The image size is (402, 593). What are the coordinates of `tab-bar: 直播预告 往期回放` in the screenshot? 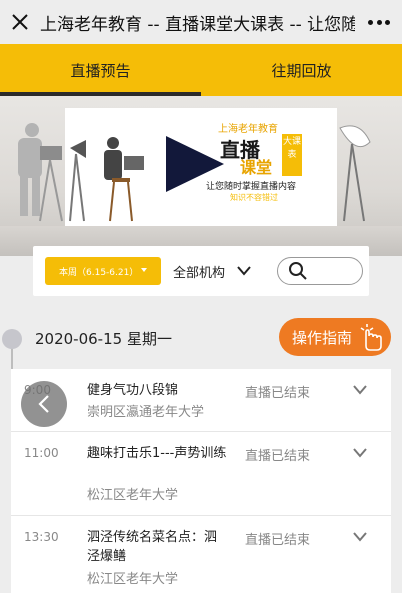 It's located at (201, 70).